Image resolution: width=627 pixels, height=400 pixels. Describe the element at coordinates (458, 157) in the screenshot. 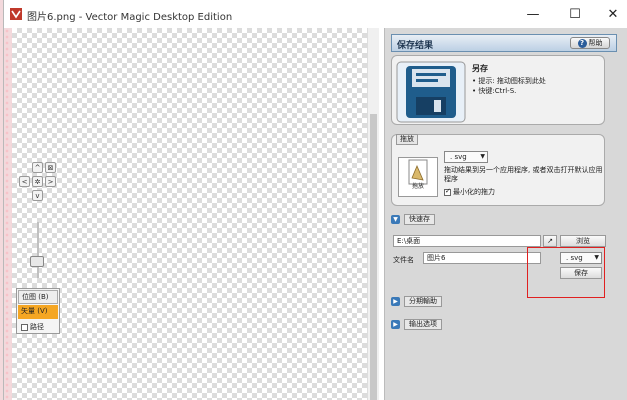

I see `drag-format-value: . svg` at that location.